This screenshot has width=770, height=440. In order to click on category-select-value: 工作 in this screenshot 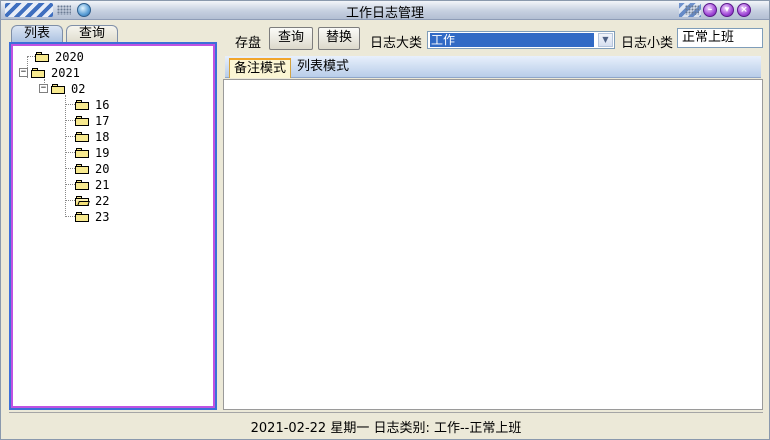, I will do `click(512, 40)`.